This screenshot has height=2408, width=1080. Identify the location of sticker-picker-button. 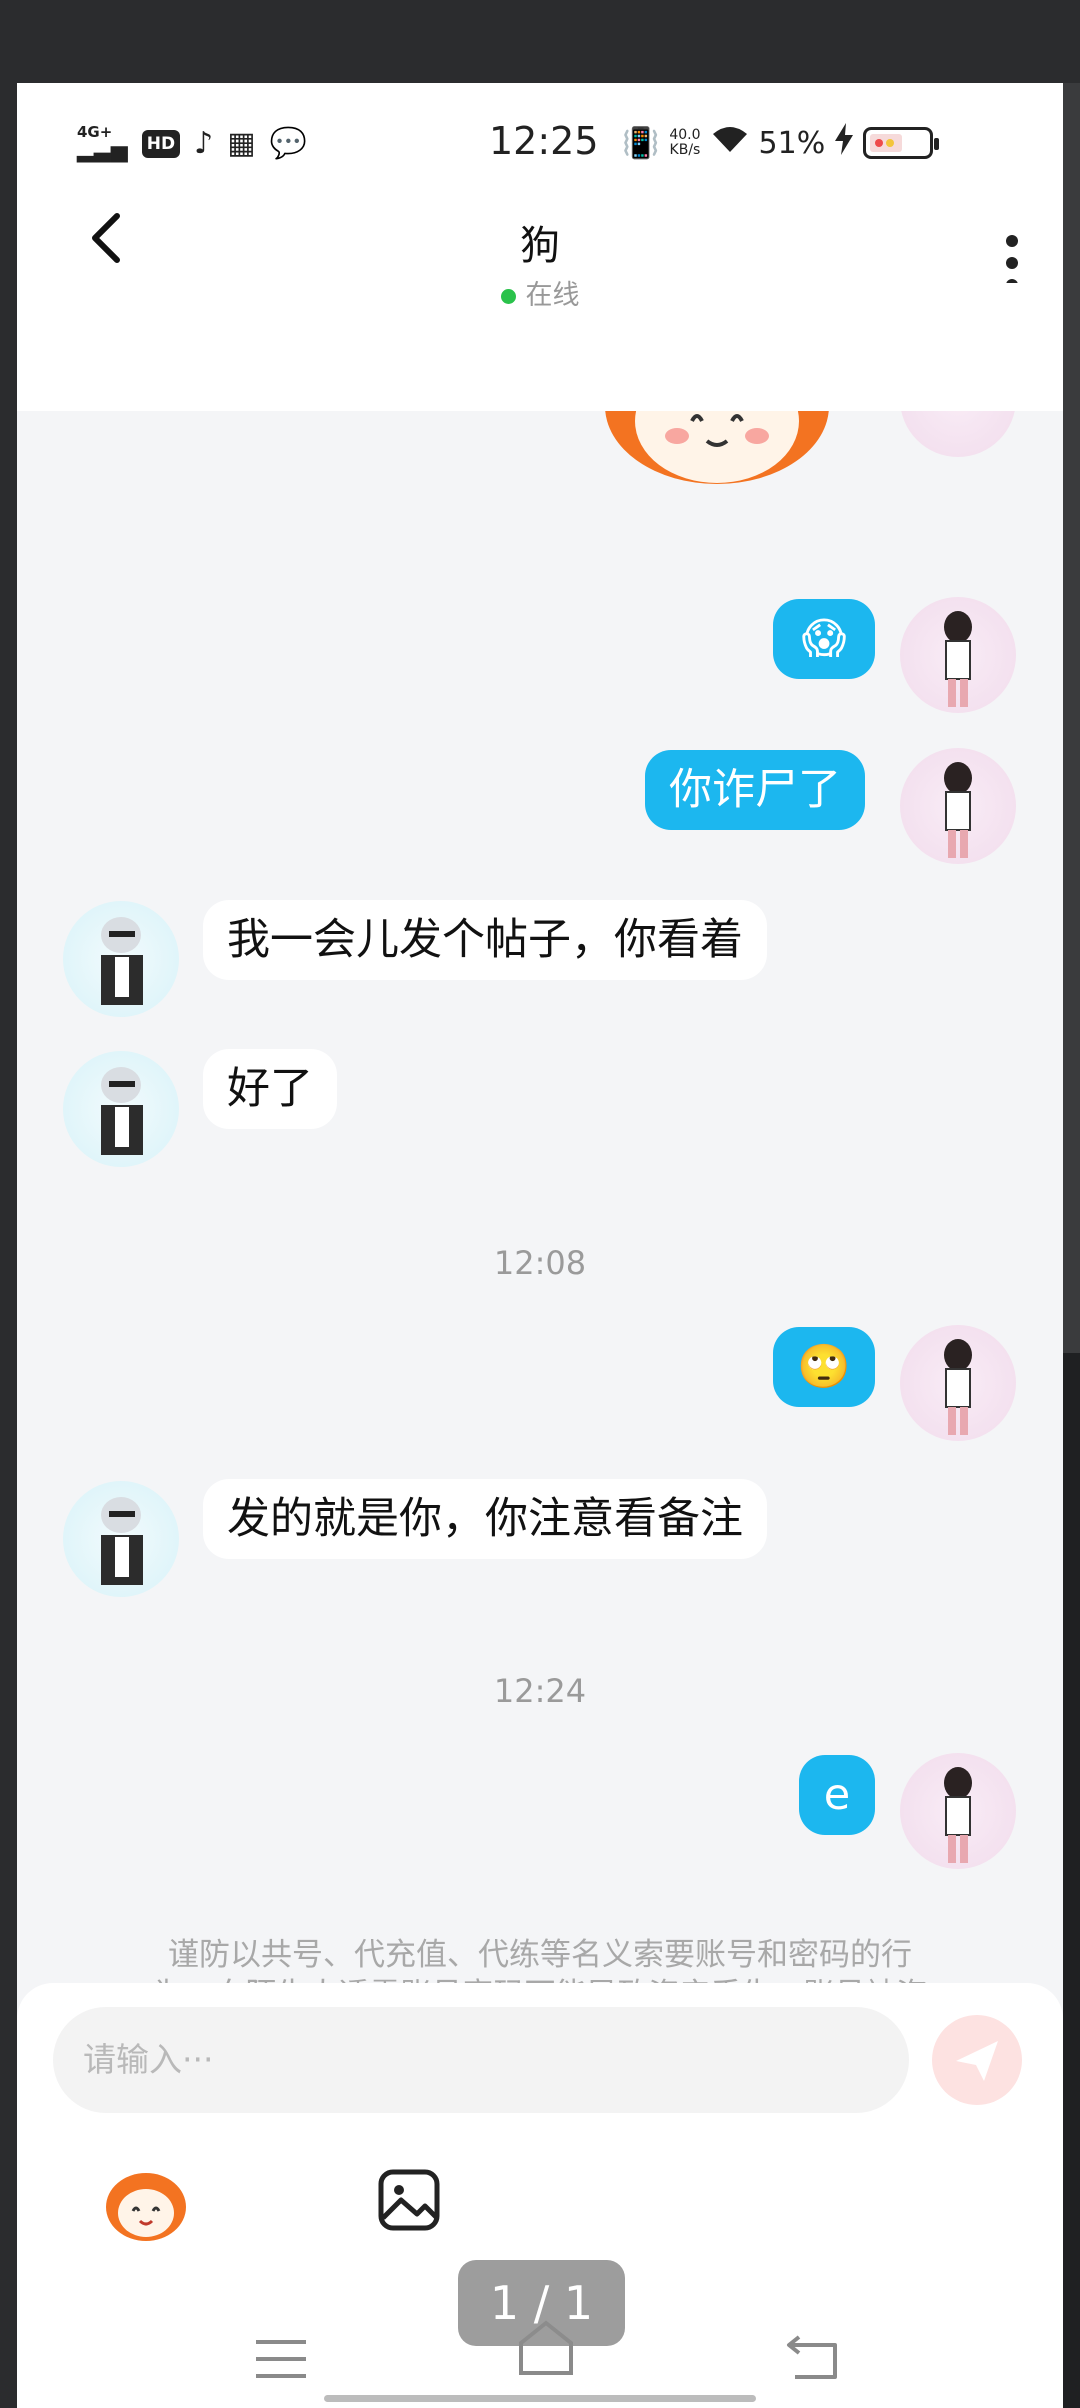
(146, 2204).